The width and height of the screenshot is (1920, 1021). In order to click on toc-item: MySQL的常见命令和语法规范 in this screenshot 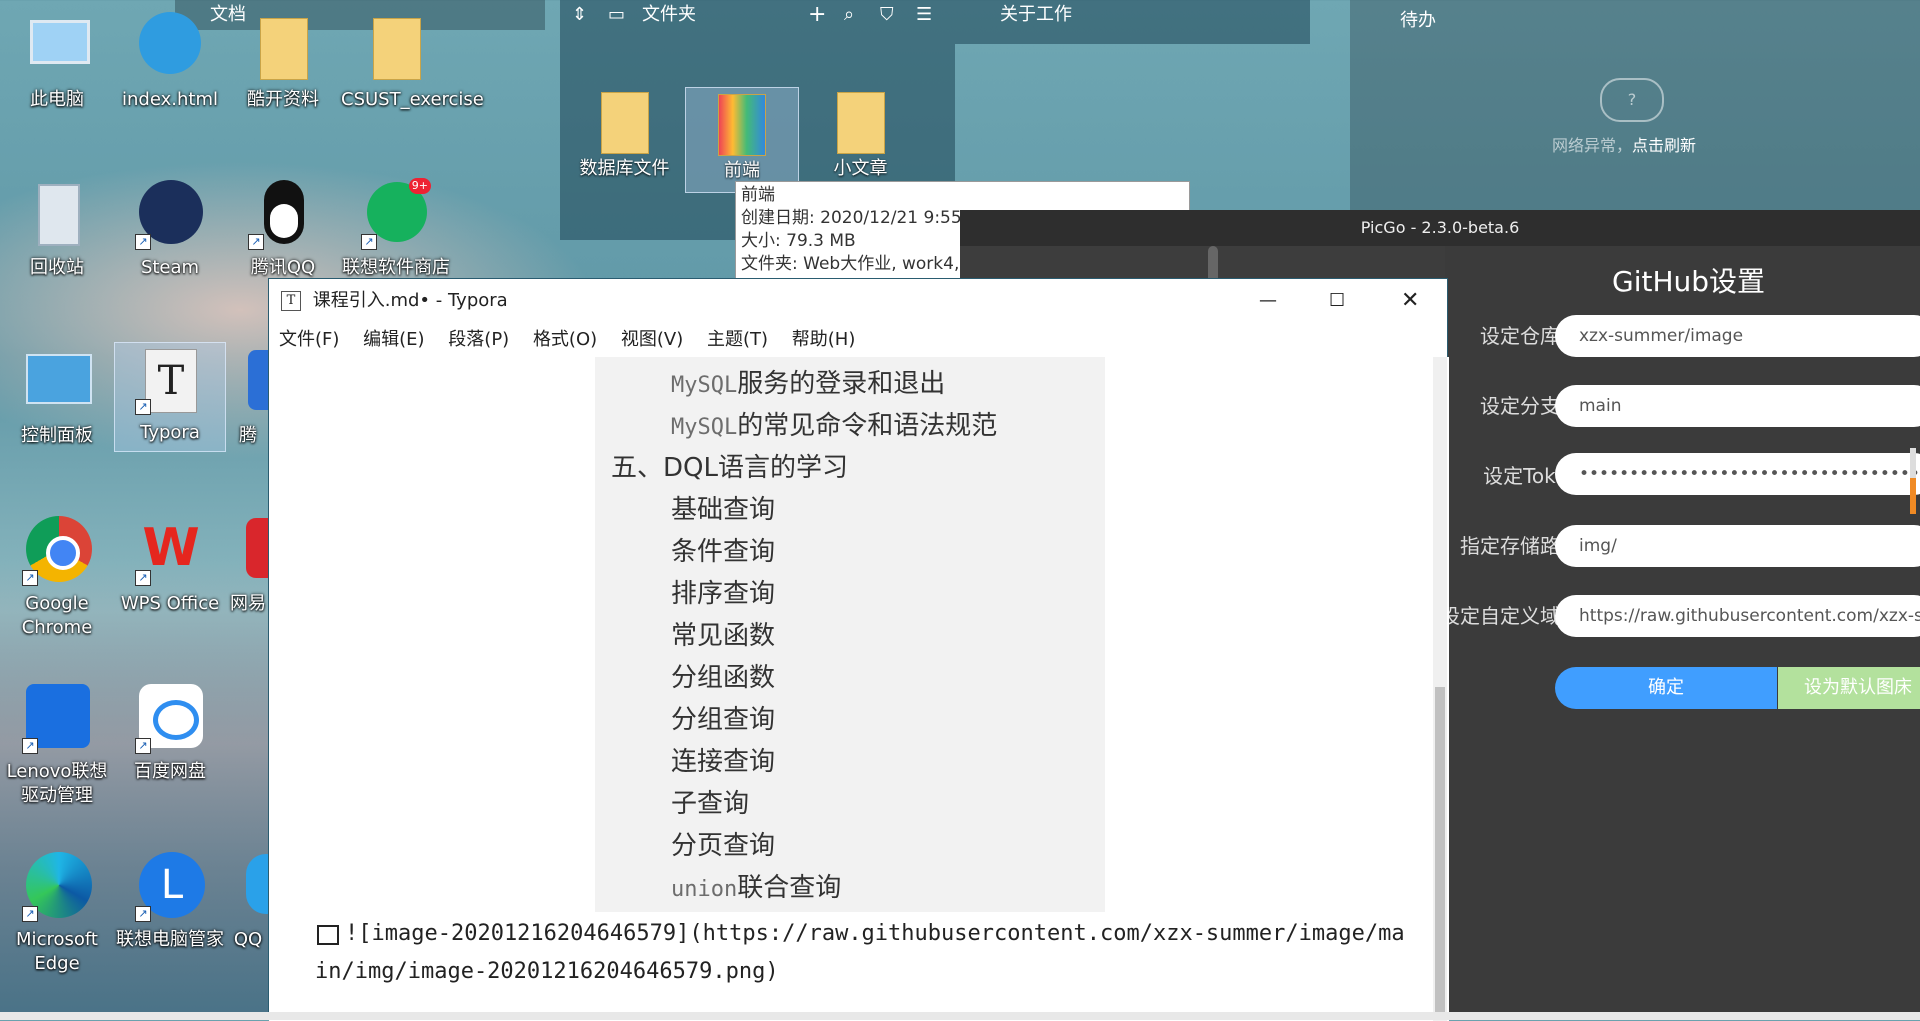, I will do `click(834, 423)`.